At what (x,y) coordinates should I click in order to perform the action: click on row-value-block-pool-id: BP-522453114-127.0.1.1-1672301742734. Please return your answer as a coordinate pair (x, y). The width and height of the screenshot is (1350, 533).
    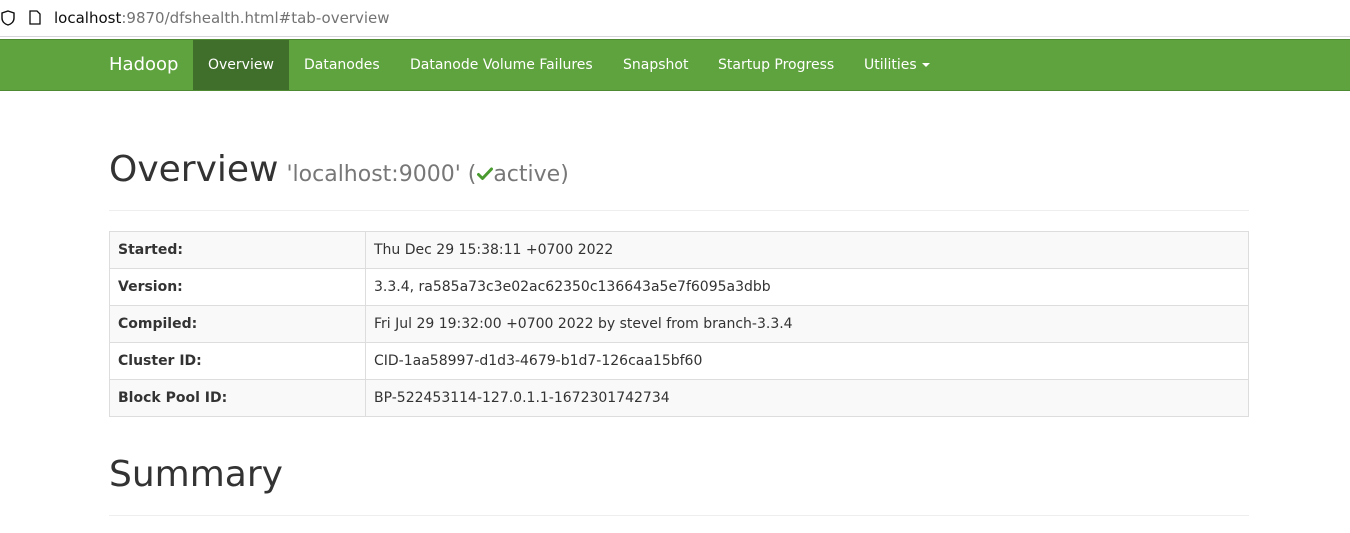
    Looking at the image, I should click on (807, 398).